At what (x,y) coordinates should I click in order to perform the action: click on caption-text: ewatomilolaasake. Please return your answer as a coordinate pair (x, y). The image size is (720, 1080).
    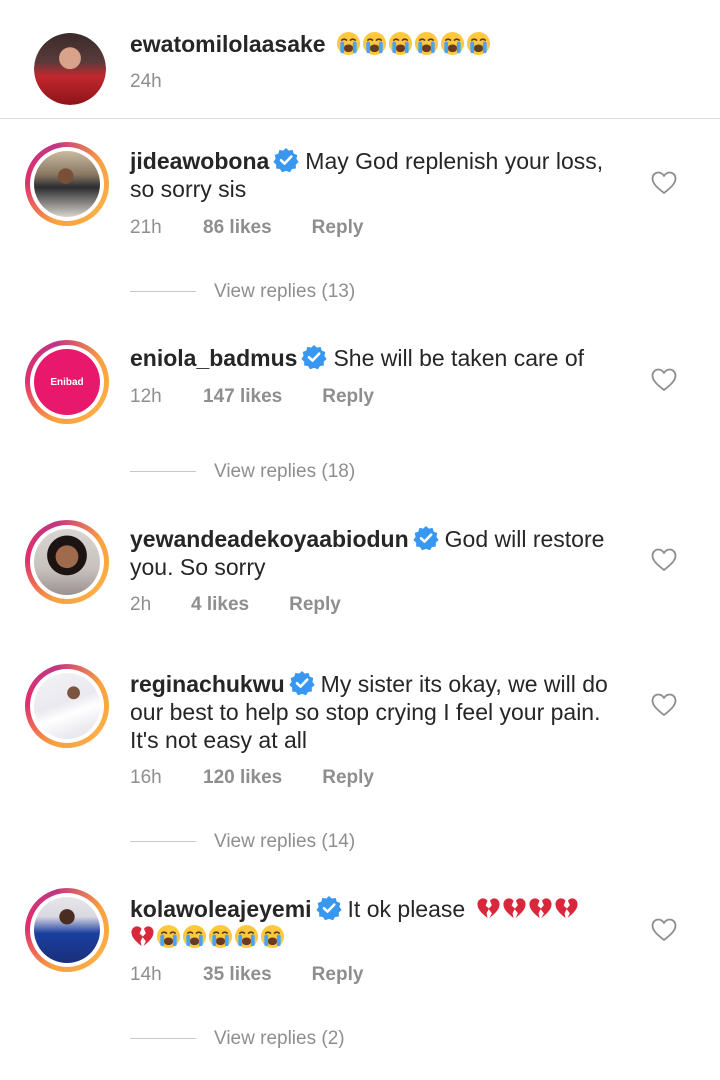
    Looking at the image, I should click on (380, 44).